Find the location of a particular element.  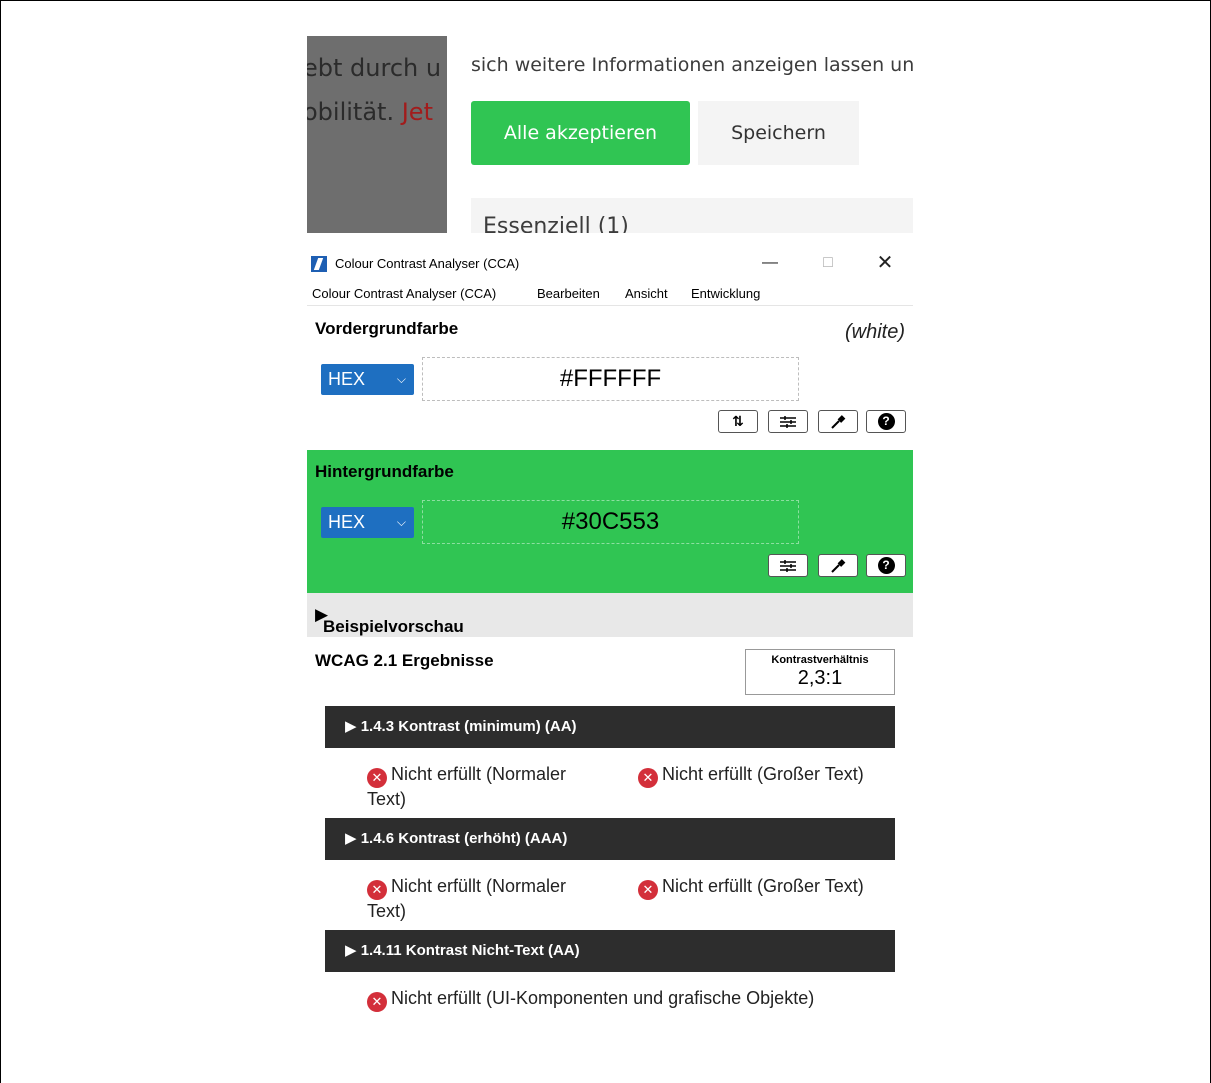

criterion-1-4-3-large-text: Nicht erfüllt (Großer Text) is located at coordinates (763, 774).